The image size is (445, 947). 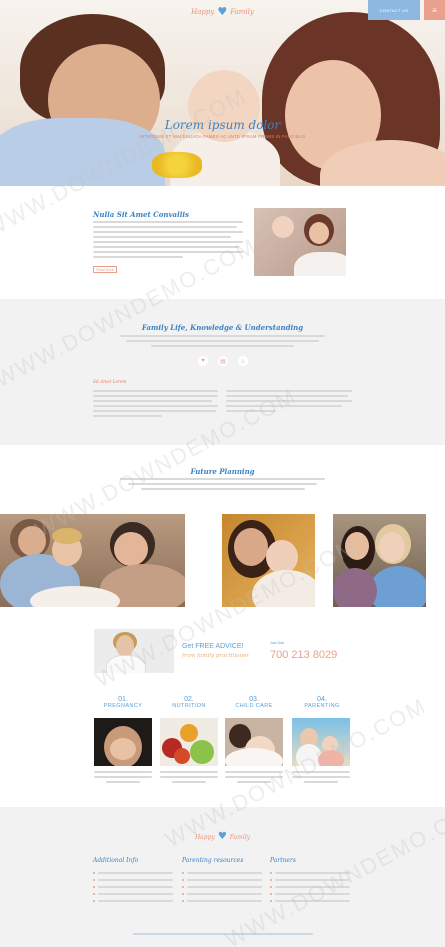 I want to click on category-pregnancy: 01. PREGNANCY, so click(x=123, y=702).